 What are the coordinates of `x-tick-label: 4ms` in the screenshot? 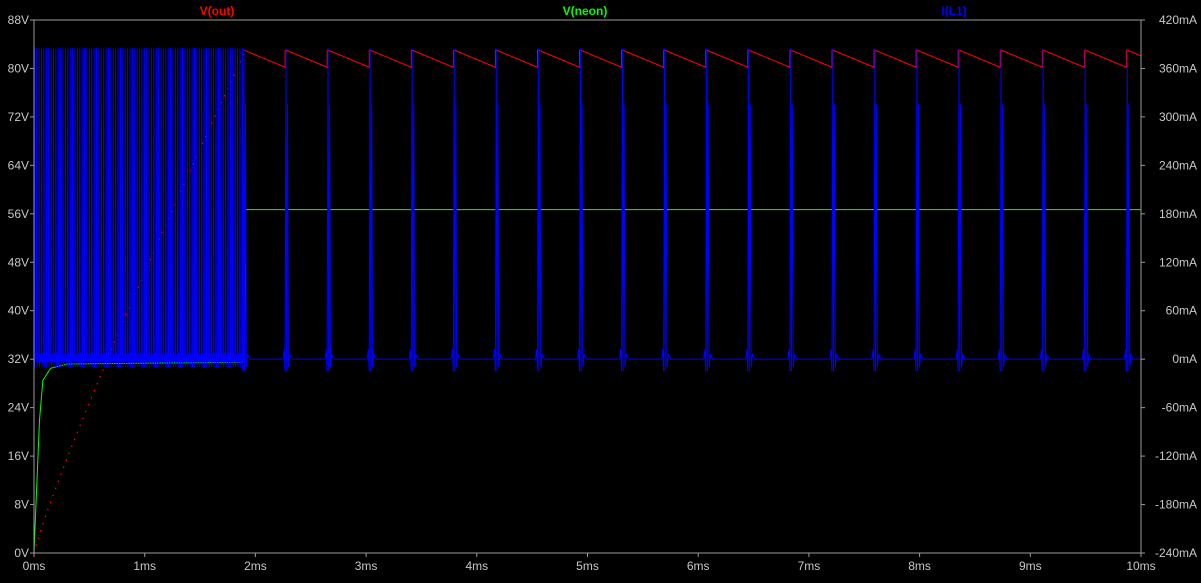 It's located at (476, 566).